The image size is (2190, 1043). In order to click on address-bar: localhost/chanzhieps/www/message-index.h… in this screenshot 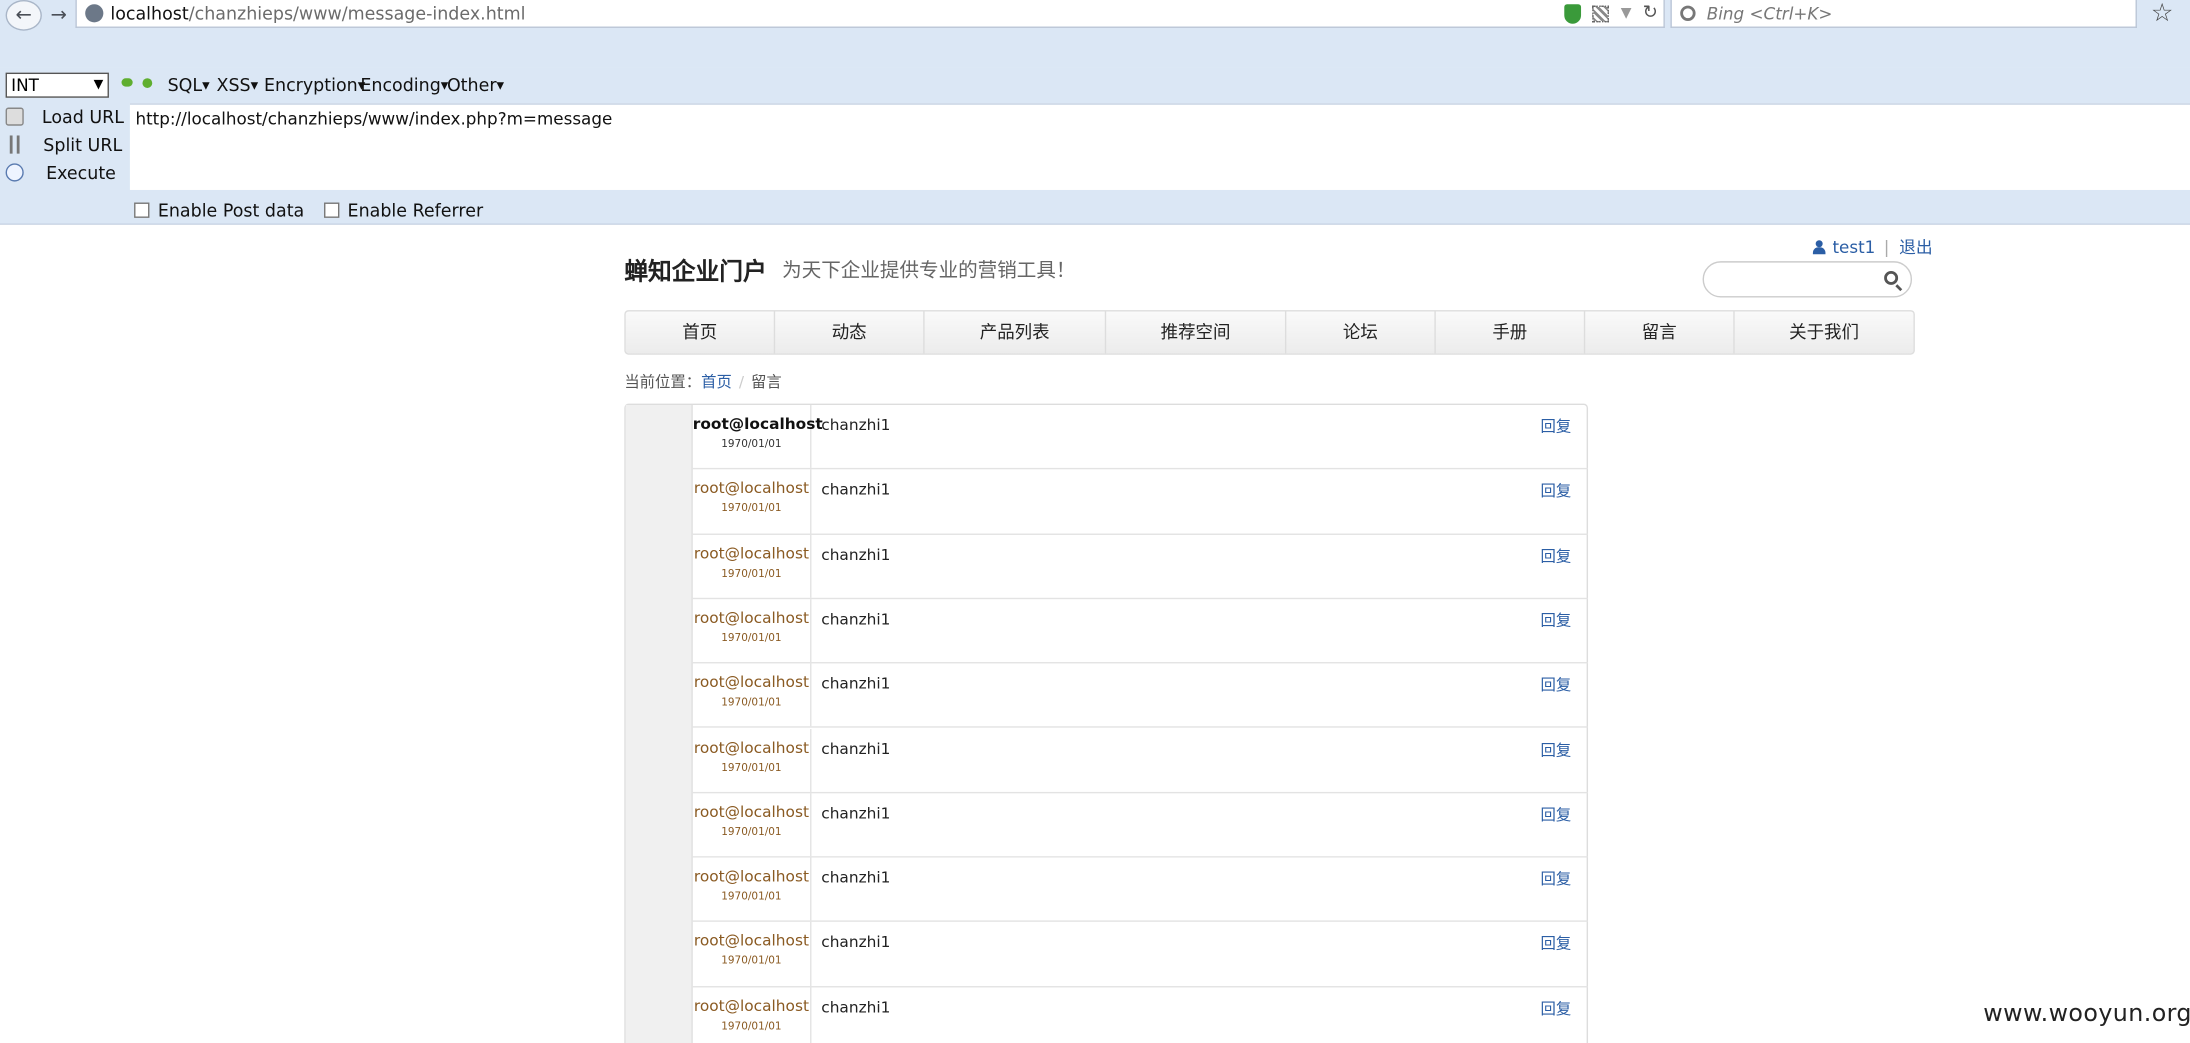, I will do `click(870, 14)`.